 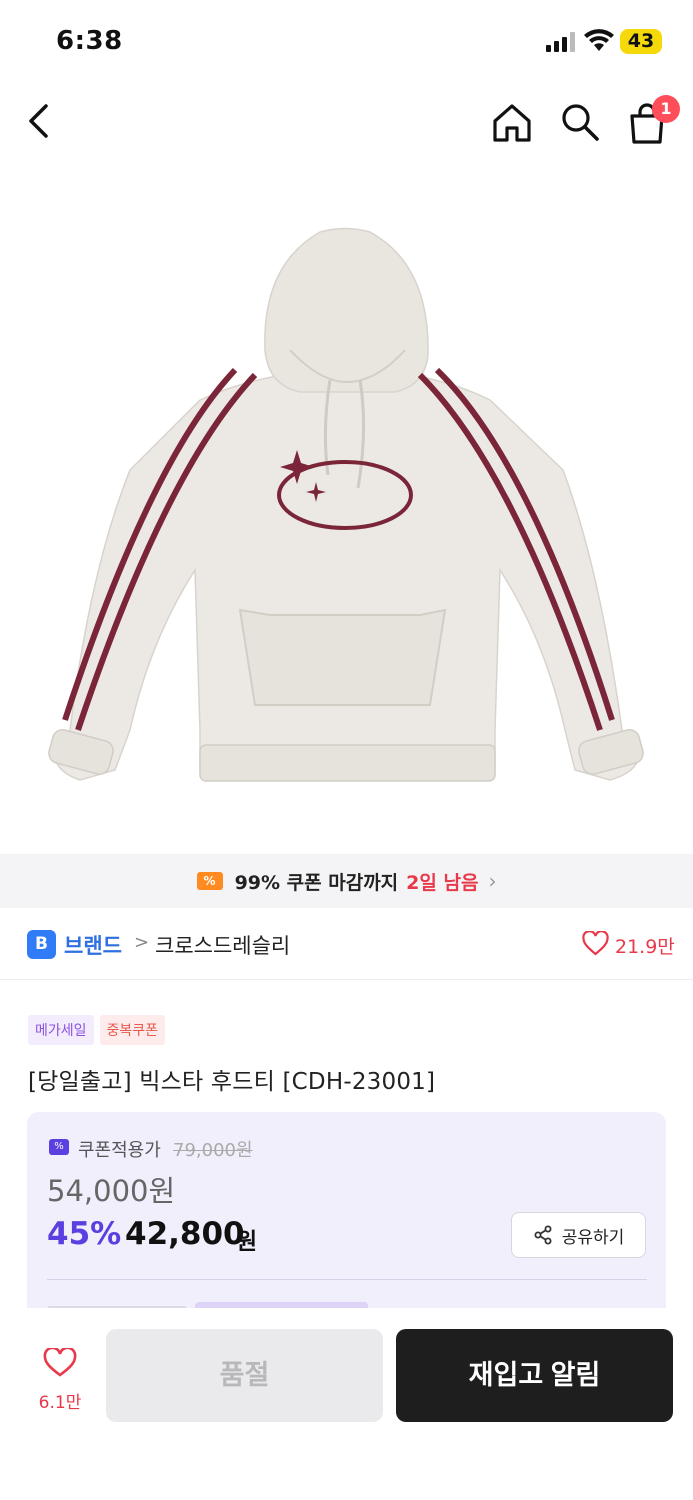 What do you see at coordinates (595, 943) in the screenshot?
I see `heart-icon` at bounding box center [595, 943].